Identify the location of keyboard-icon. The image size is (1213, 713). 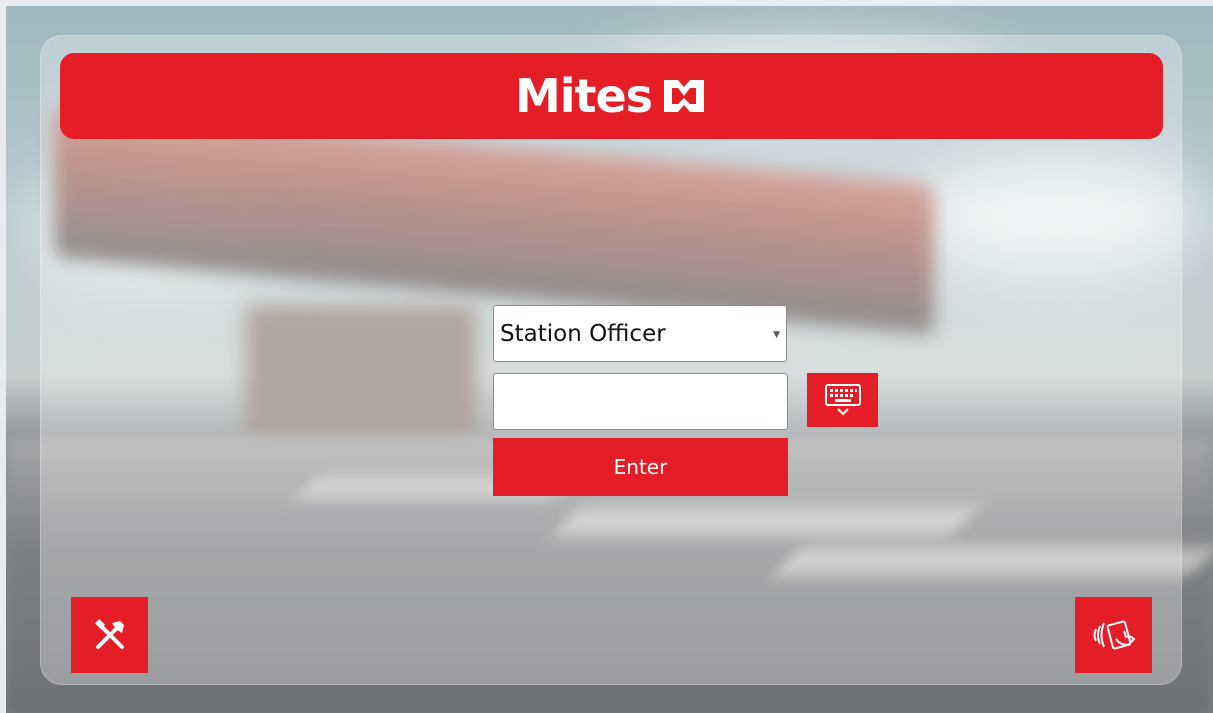
(842, 400).